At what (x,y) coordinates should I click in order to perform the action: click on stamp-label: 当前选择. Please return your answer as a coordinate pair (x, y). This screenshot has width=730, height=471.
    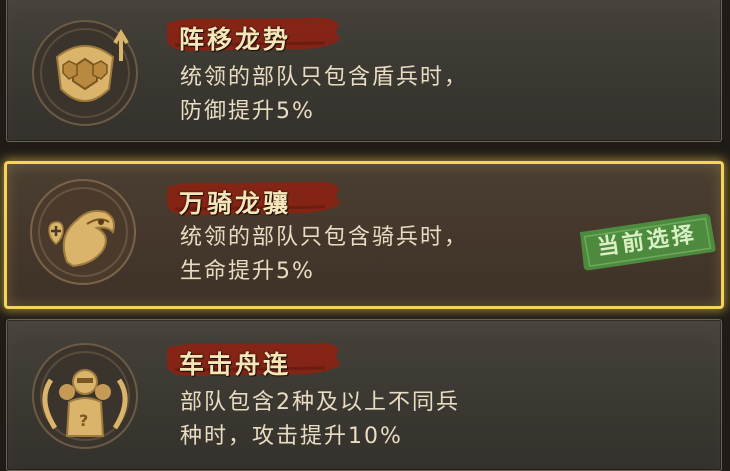
    Looking at the image, I should click on (647, 241).